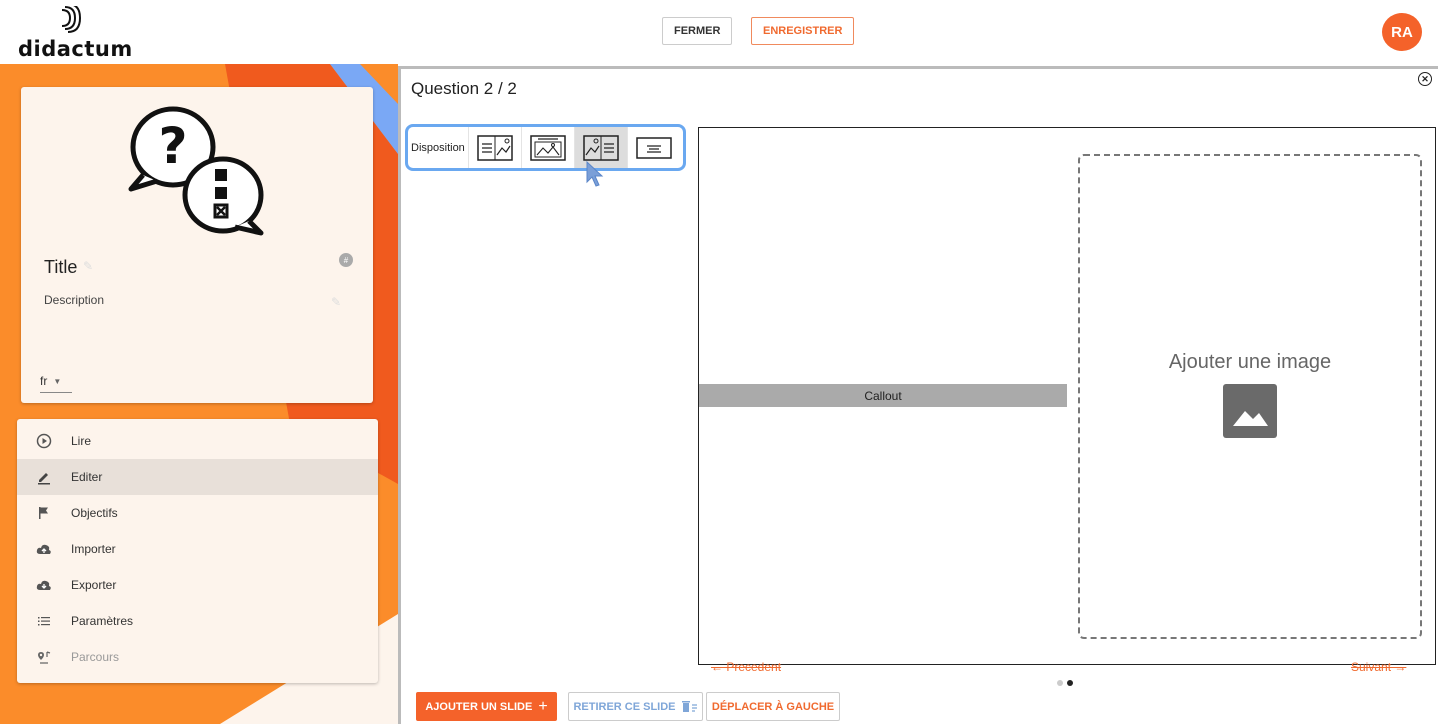 Image resolution: width=1438 pixels, height=724 pixels. I want to click on layout-text-only-icon, so click(654, 147).